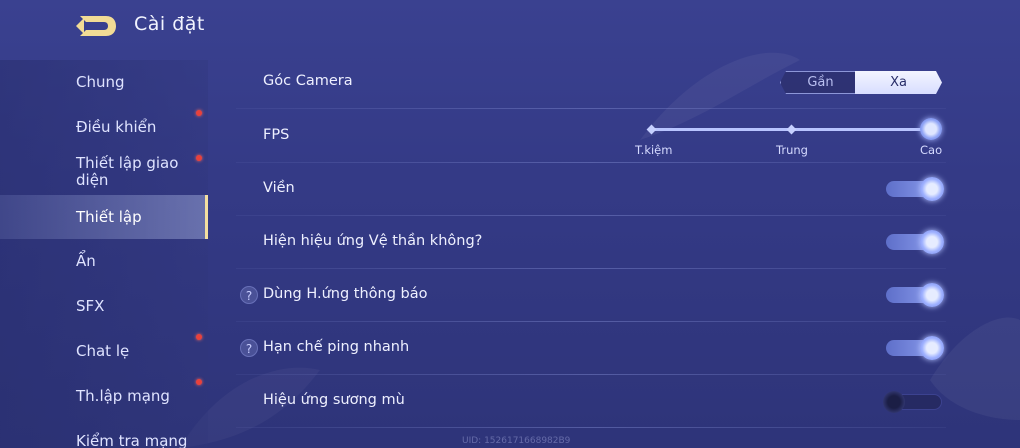 This screenshot has width=1020, height=448. I want to click on setting-label: Hạn chế ping nhanh, so click(336, 347).